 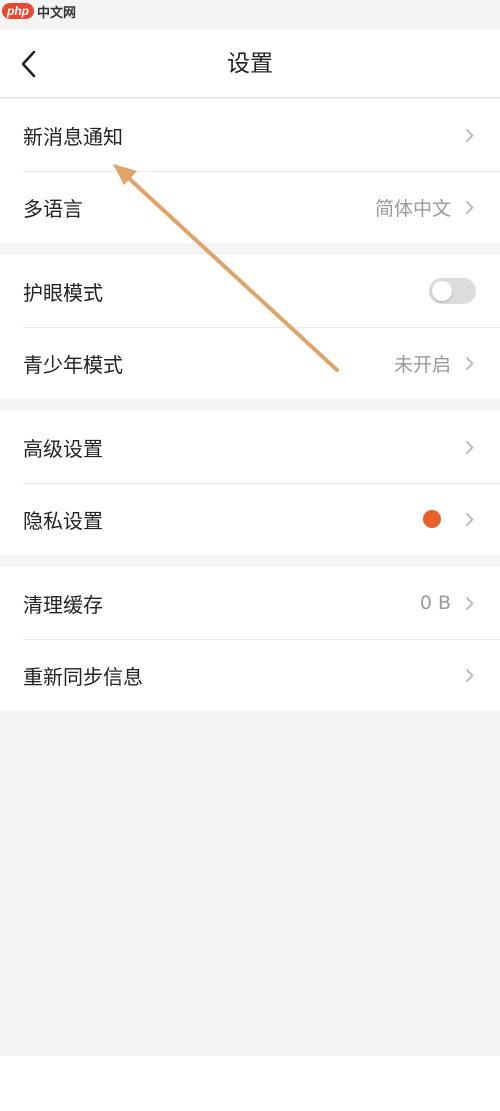 What do you see at coordinates (250, 363) in the screenshot?
I see `row-teen-mode: 青少年模式 未开启` at bounding box center [250, 363].